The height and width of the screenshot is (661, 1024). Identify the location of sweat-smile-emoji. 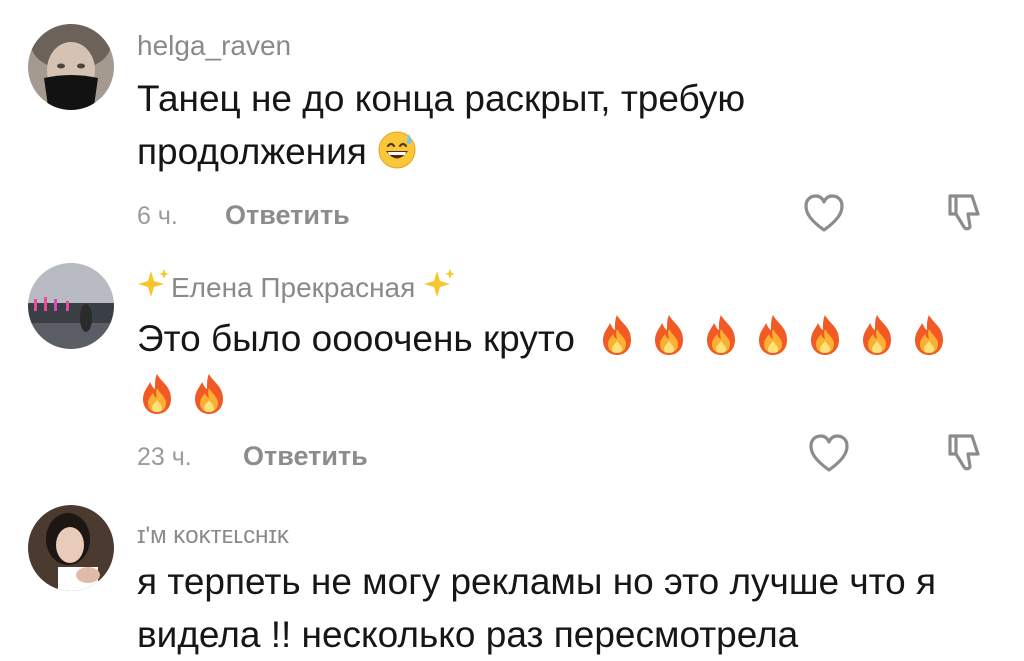
(397, 157).